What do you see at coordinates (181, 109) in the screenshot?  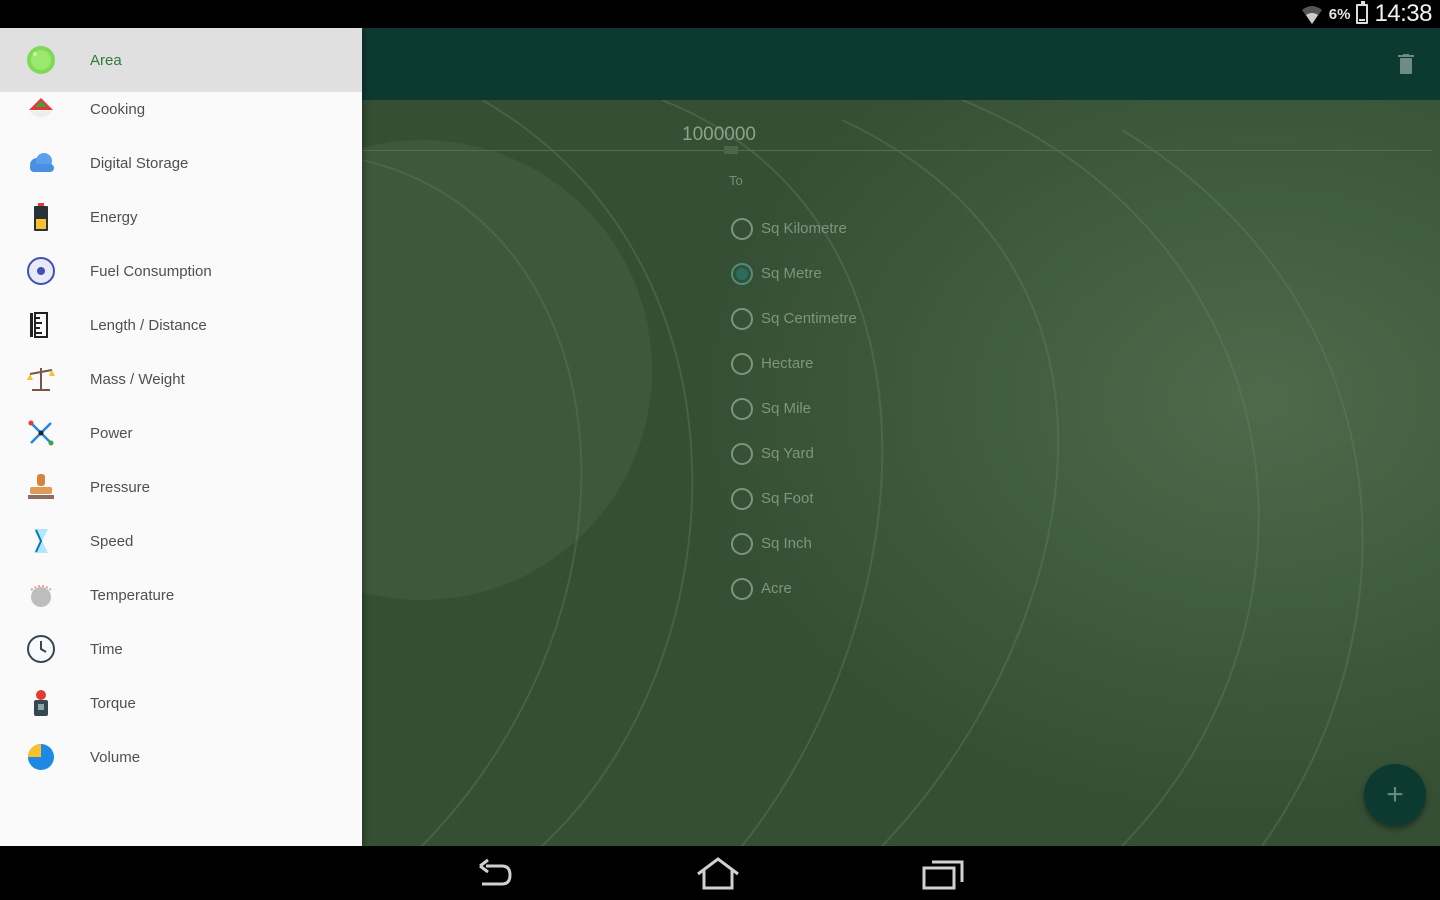 I see `drawer-item-cooking: Cooking` at bounding box center [181, 109].